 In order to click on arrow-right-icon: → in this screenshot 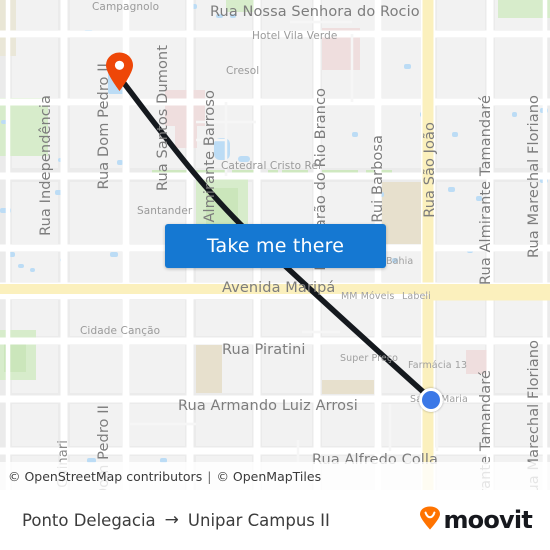, I will do `click(171, 520)`.